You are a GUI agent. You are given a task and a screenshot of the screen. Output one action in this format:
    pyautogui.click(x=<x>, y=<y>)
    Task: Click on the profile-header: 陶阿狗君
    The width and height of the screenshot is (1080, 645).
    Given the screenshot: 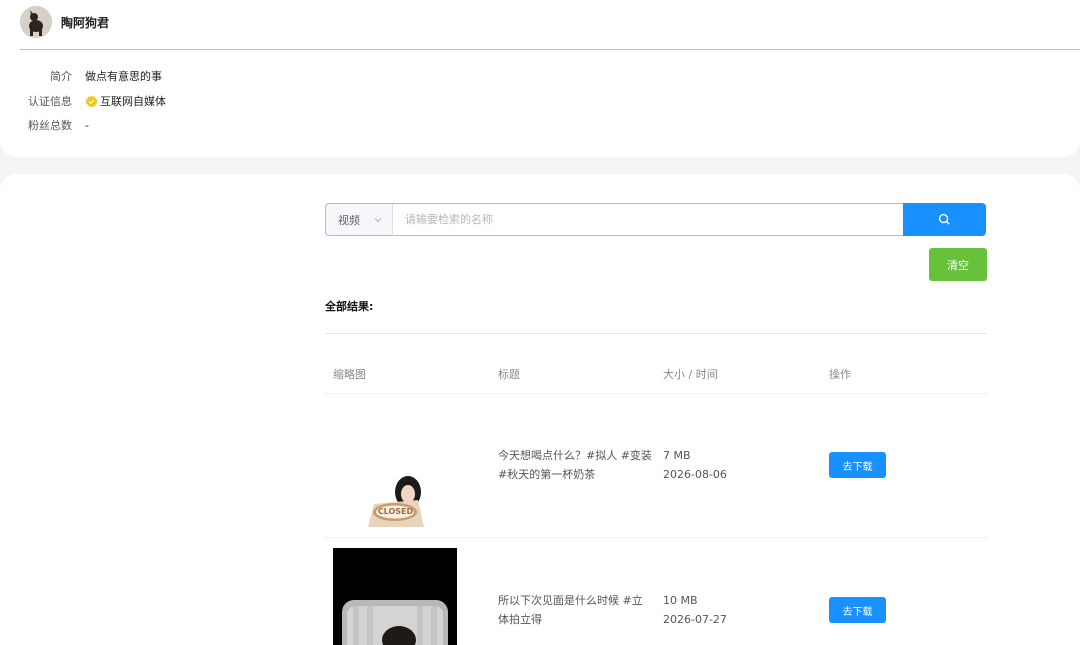 What is the action you would take?
    pyautogui.click(x=64, y=22)
    